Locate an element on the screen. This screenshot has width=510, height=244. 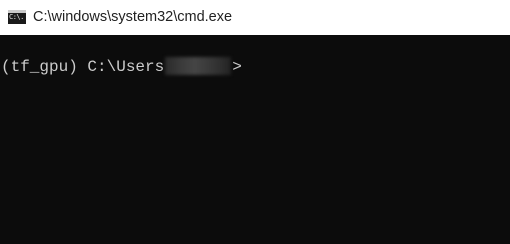
command-prompt-line: (tf_gpu) C:\Users > is located at coordinates (121, 67).